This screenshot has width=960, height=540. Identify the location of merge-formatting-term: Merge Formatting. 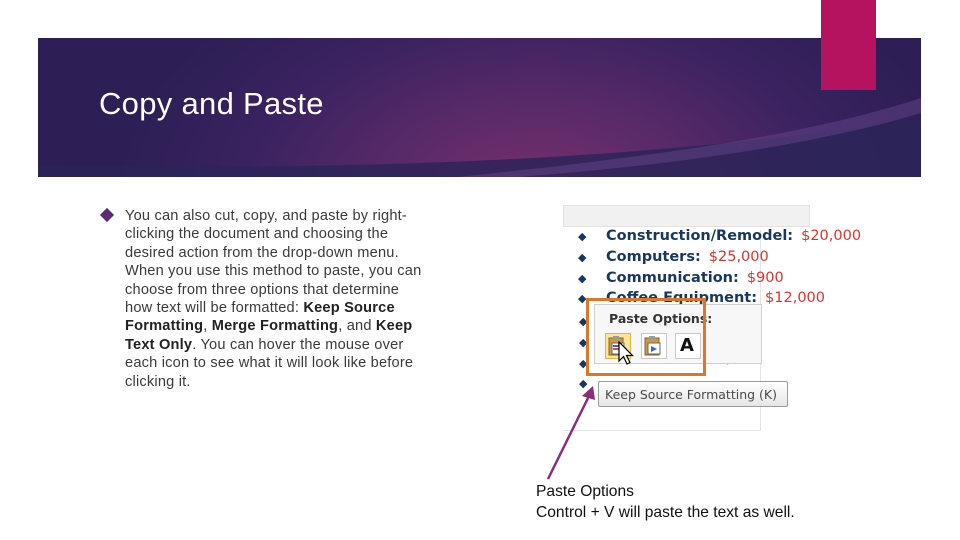
(275, 326).